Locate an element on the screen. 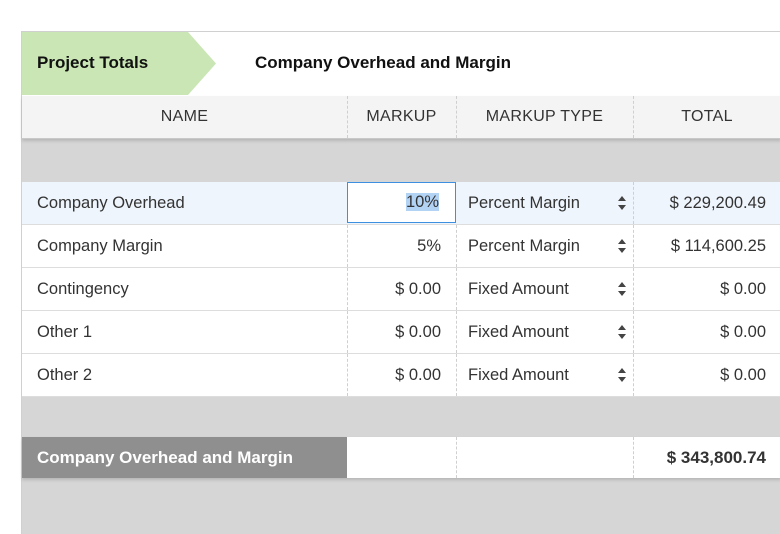 The height and width of the screenshot is (534, 780). column-header-markup: MARKUP is located at coordinates (401, 117).